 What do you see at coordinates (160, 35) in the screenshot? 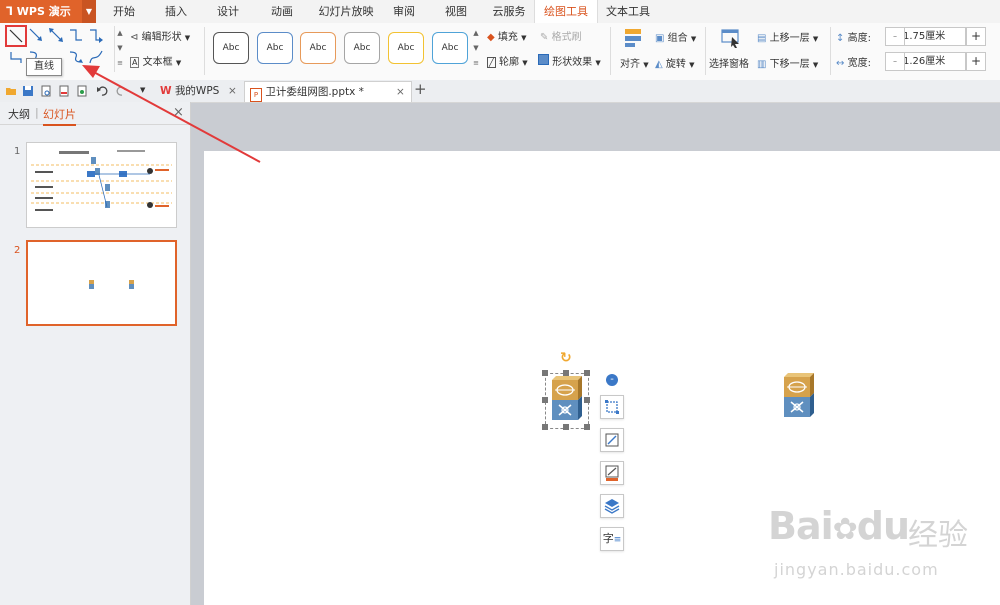
I see `edit-shape-button: ⊲ 编辑形状 ▼` at bounding box center [160, 35].